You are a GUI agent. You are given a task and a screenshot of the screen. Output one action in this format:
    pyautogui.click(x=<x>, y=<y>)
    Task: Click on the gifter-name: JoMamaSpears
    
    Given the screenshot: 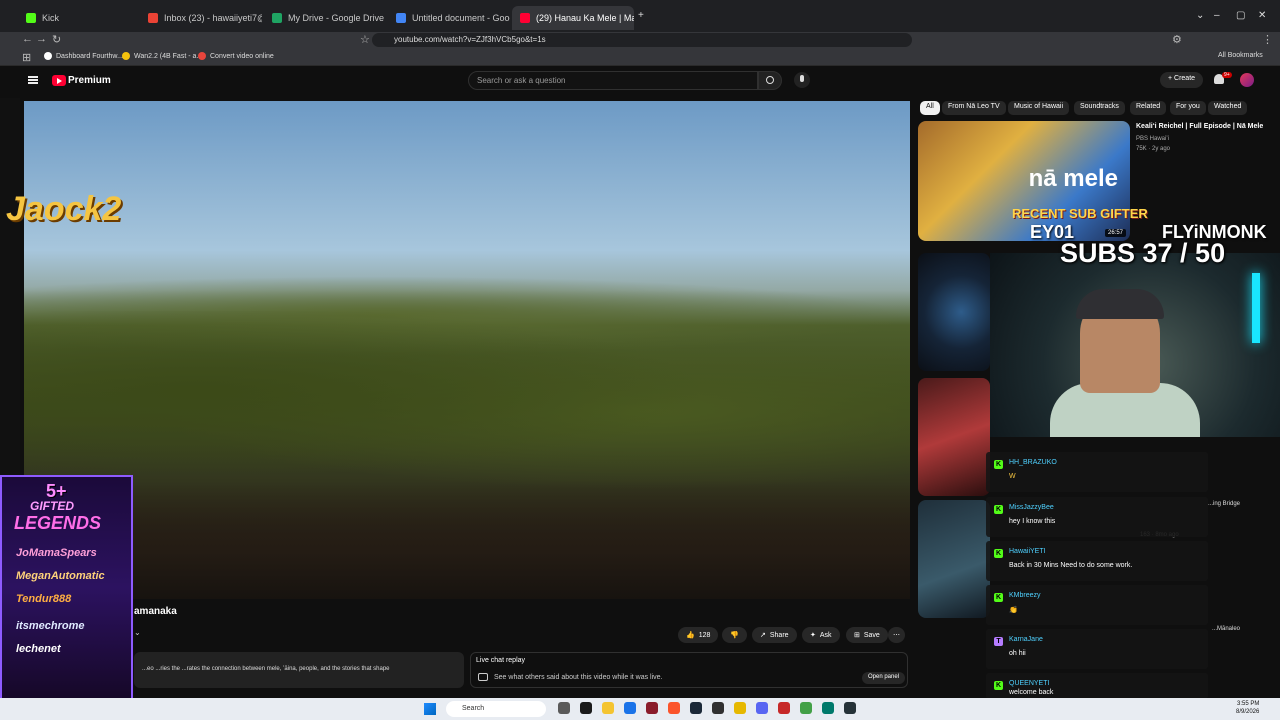 What is the action you would take?
    pyautogui.click(x=56, y=553)
    